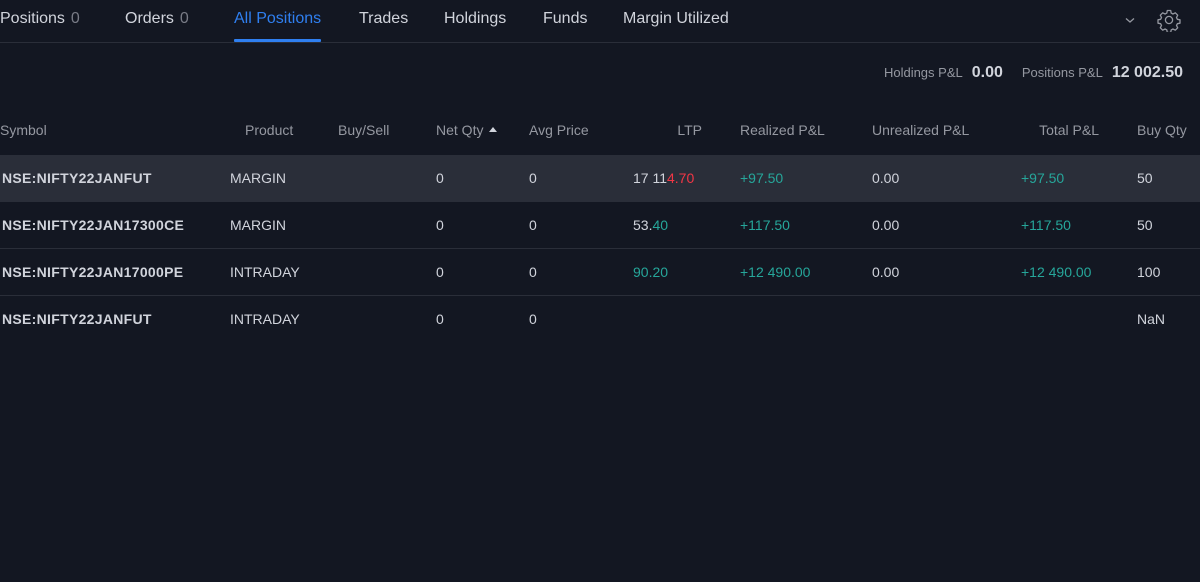  Describe the element at coordinates (782, 132) in the screenshot. I see `col-header-realized-pnl: Realized P&L` at that location.